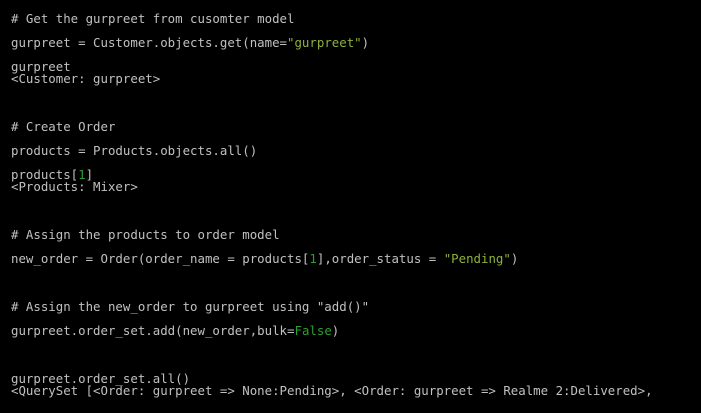 The height and width of the screenshot is (413, 701). What do you see at coordinates (153, 330) in the screenshot?
I see `code-text: gurpreet.order_set.add(new_order,bulk=` at bounding box center [153, 330].